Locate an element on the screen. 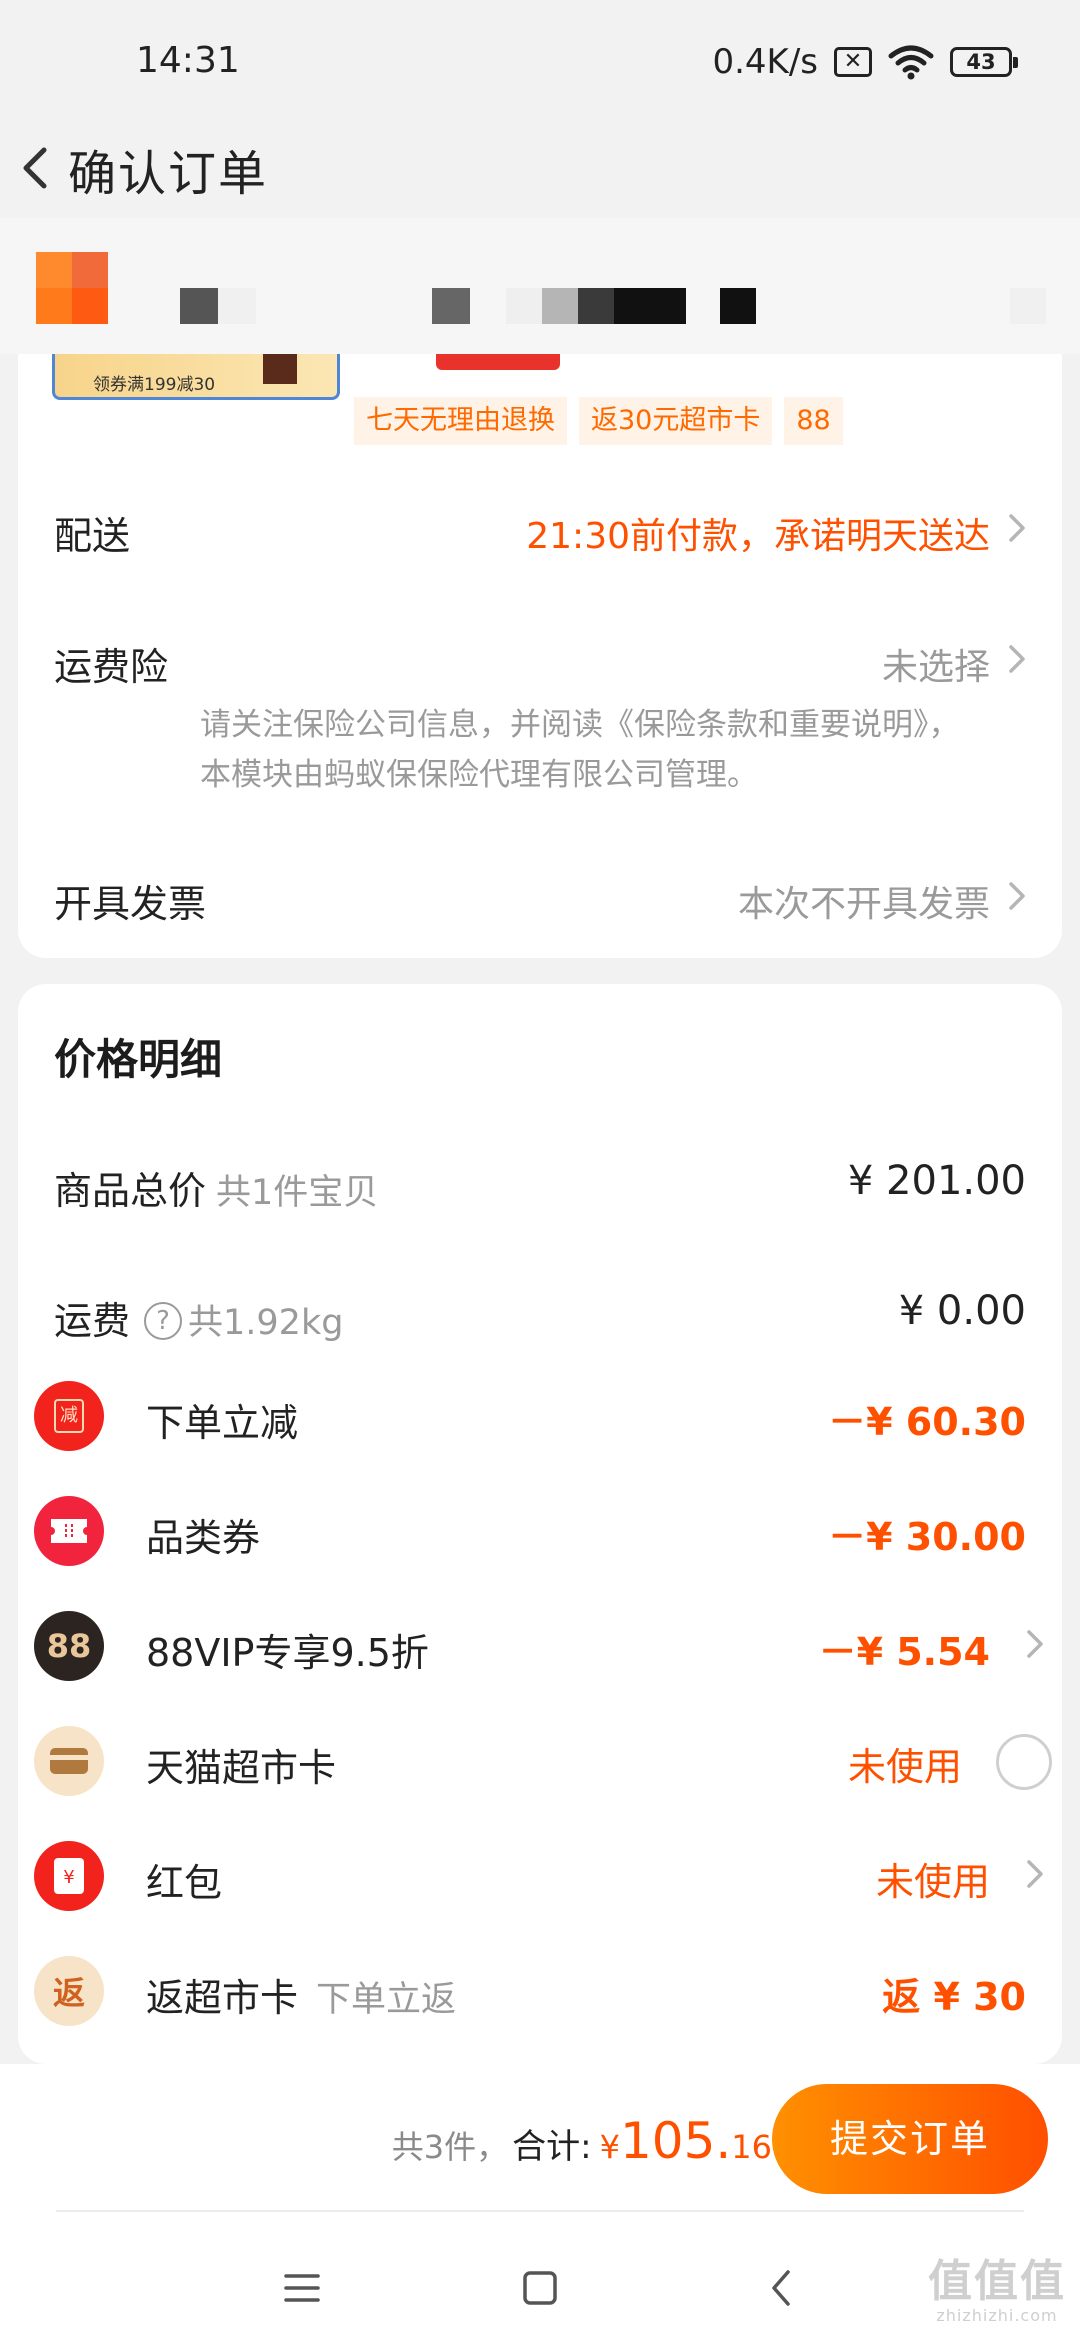 This screenshot has width=1080, height=2340. page-header: 确认订单 is located at coordinates (540, 168).